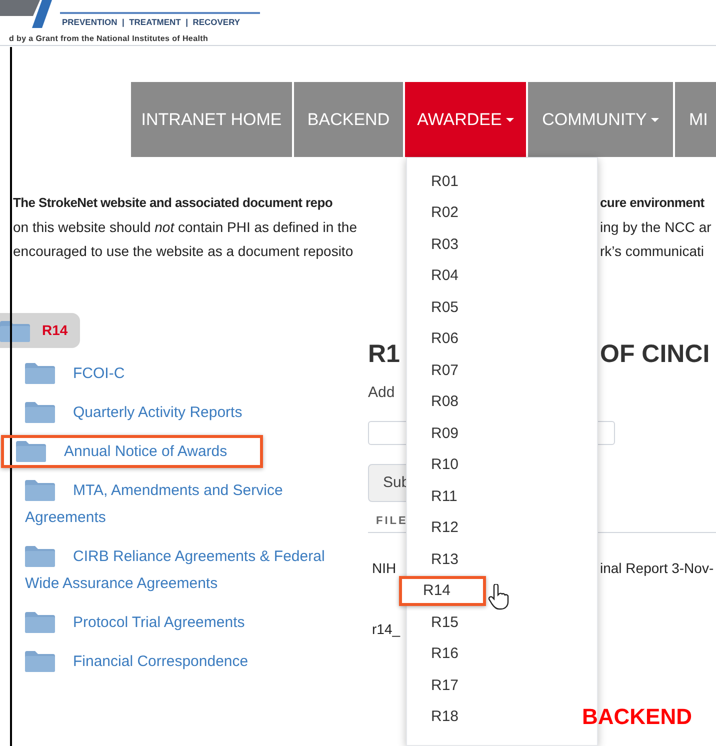 The height and width of the screenshot is (746, 716). What do you see at coordinates (183, 251) in the screenshot?
I see `notice-text: encouraged to use the website as a document reposito` at bounding box center [183, 251].